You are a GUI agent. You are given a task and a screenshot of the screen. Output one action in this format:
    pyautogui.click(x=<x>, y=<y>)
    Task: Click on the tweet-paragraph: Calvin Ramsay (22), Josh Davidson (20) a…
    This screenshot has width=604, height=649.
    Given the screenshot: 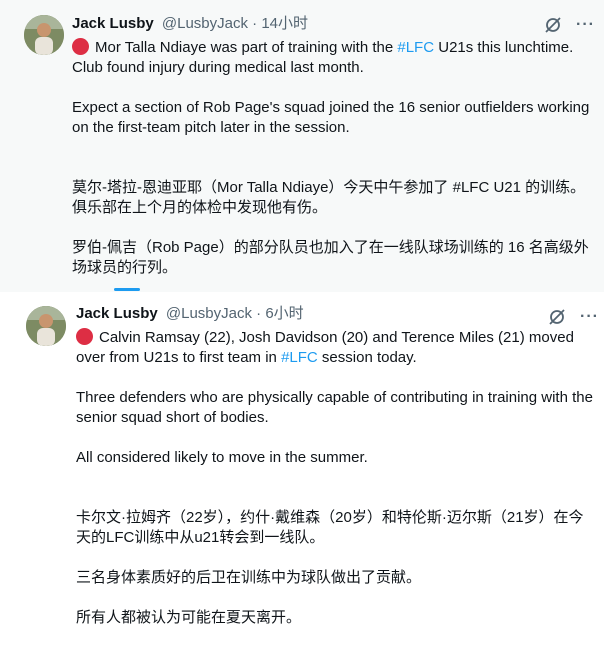 What is the action you would take?
    pyautogui.click(x=336, y=348)
    